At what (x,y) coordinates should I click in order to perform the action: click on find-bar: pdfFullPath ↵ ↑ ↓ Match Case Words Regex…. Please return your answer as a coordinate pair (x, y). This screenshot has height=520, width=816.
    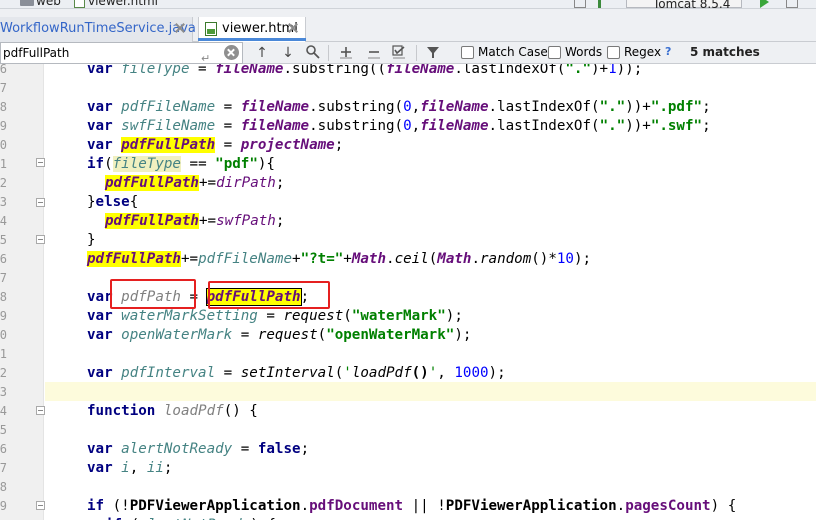
    Looking at the image, I should click on (408, 53).